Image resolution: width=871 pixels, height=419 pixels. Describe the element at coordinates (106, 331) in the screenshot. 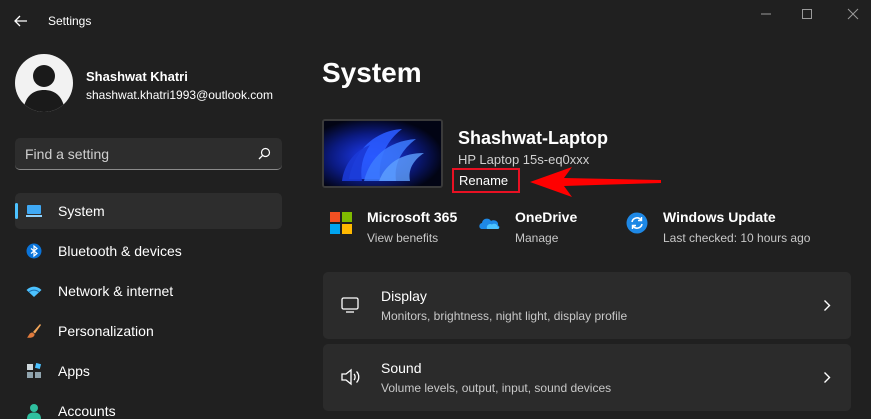

I see `sidebar-item-label: Personalization` at that location.